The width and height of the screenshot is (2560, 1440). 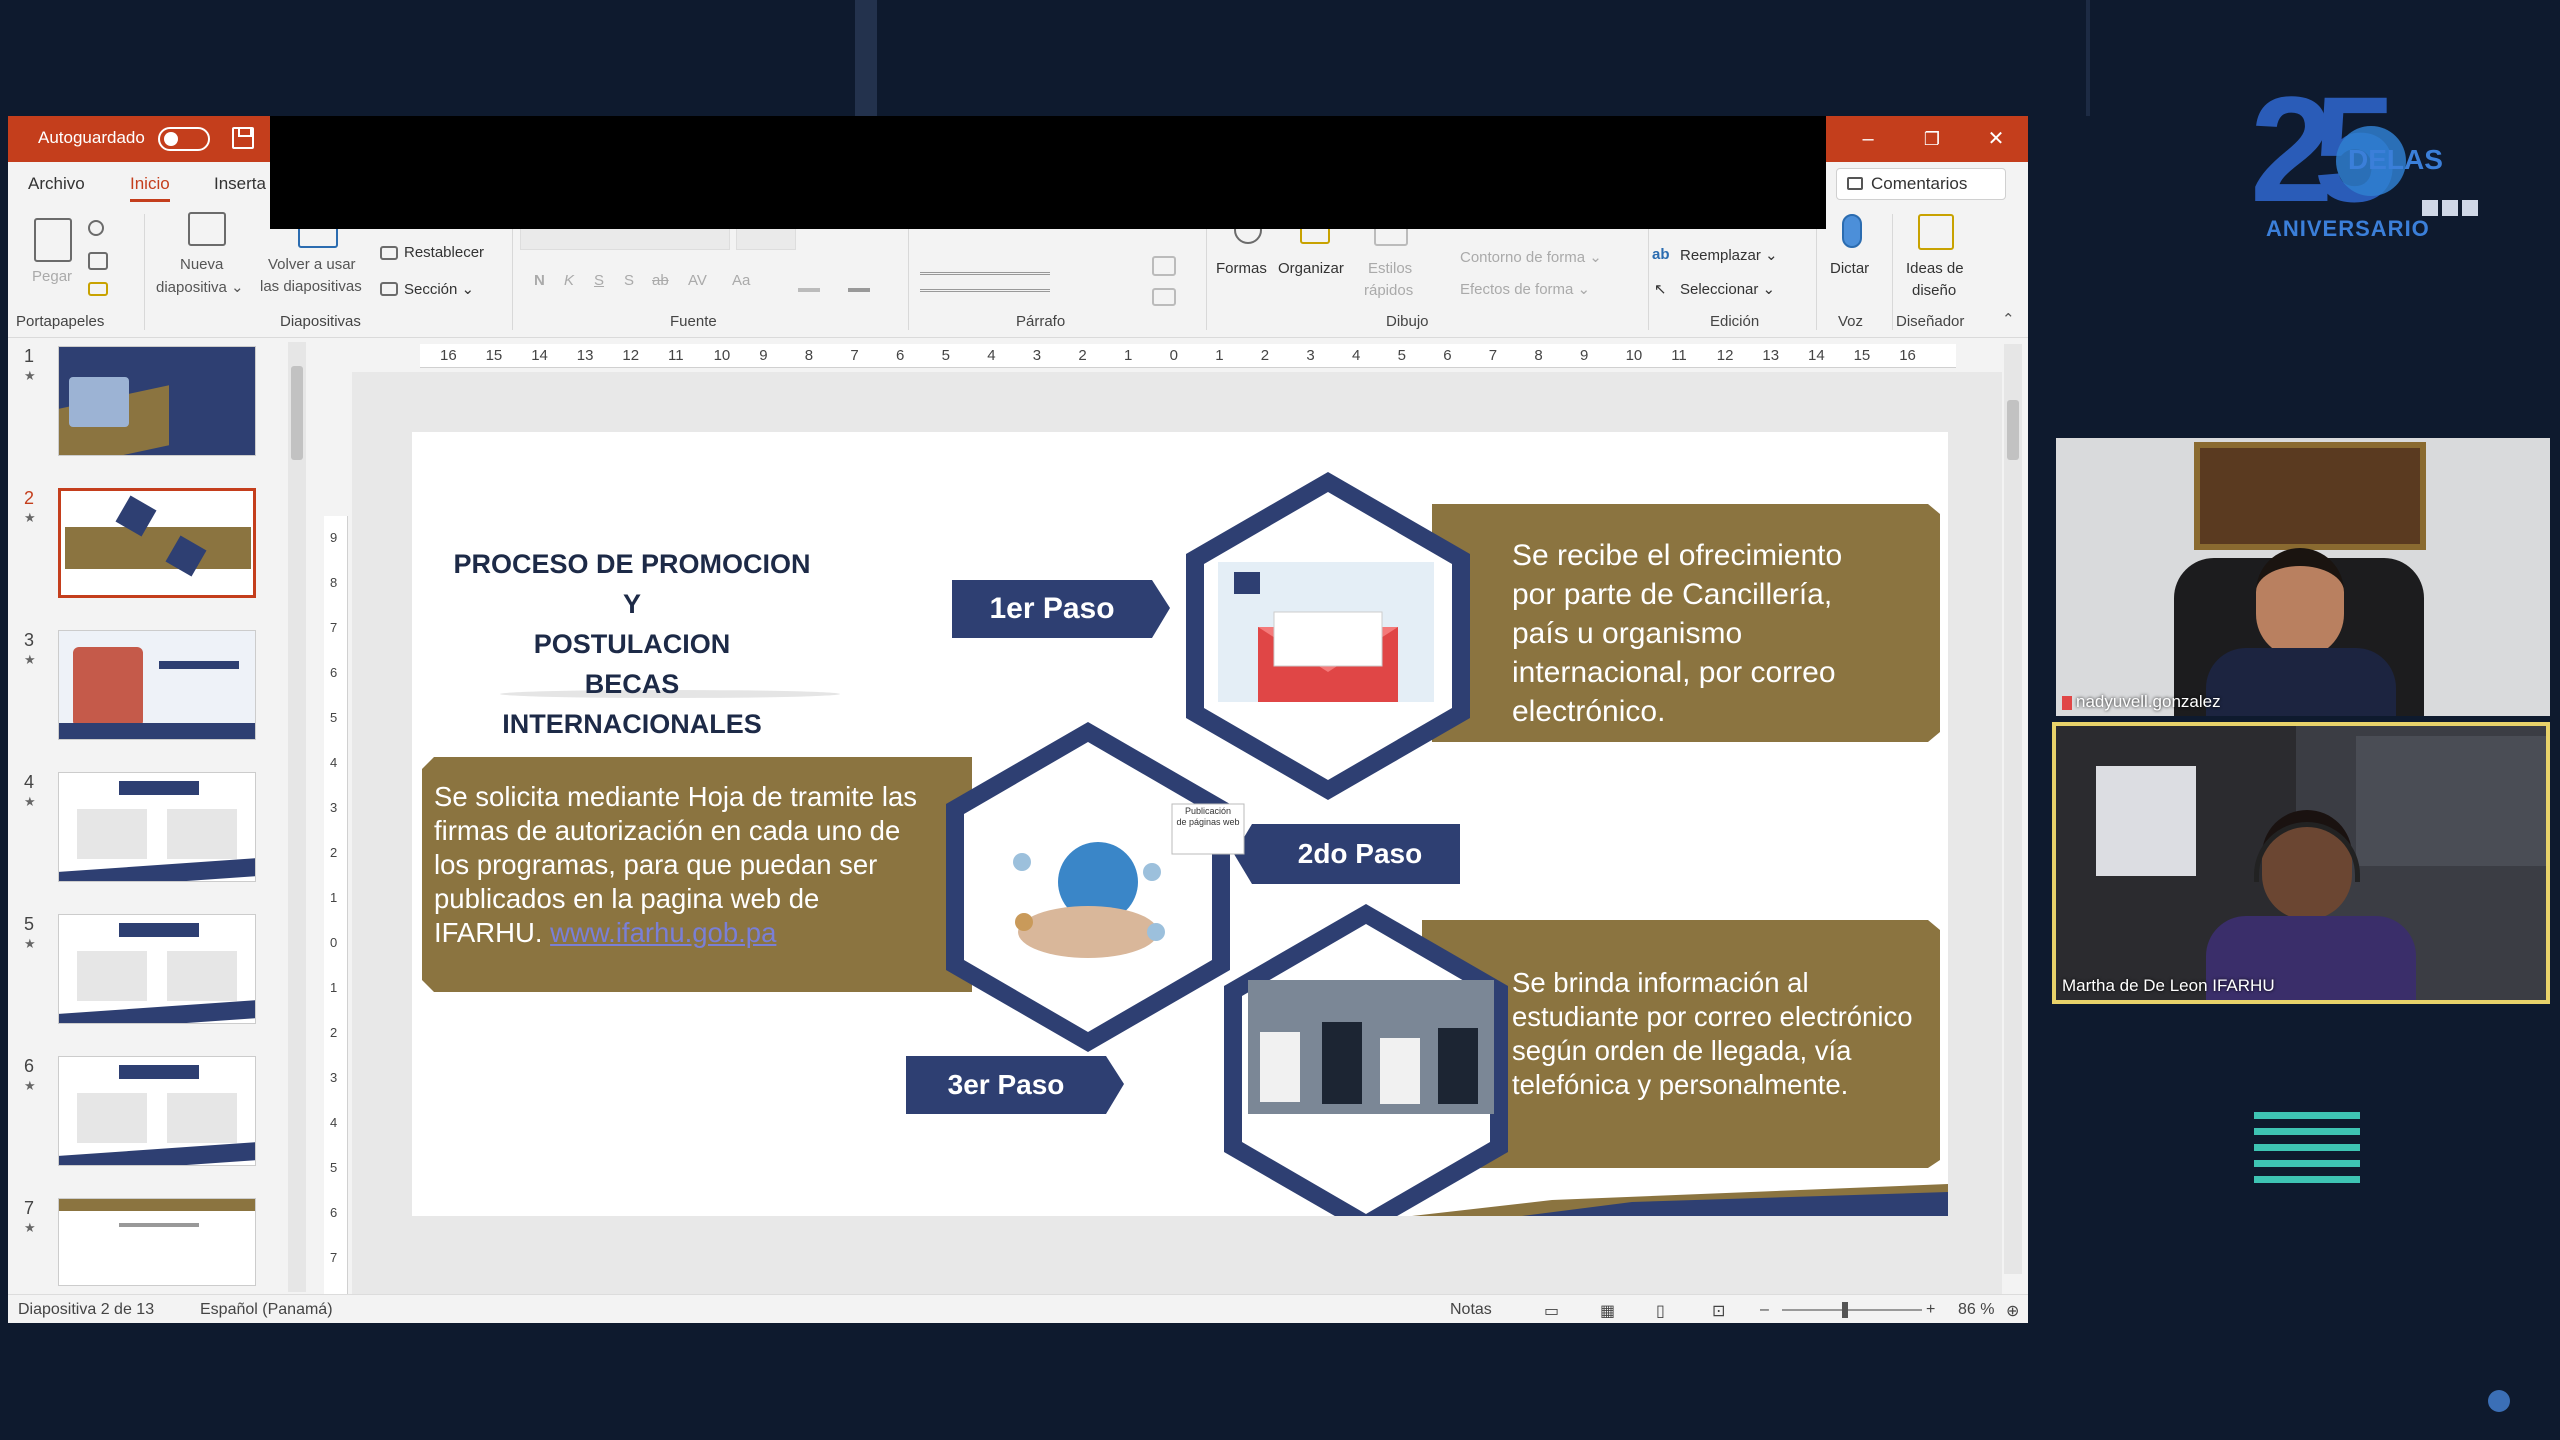 What do you see at coordinates (1921, 184) in the screenshot?
I see `comments-button: Comentarios` at bounding box center [1921, 184].